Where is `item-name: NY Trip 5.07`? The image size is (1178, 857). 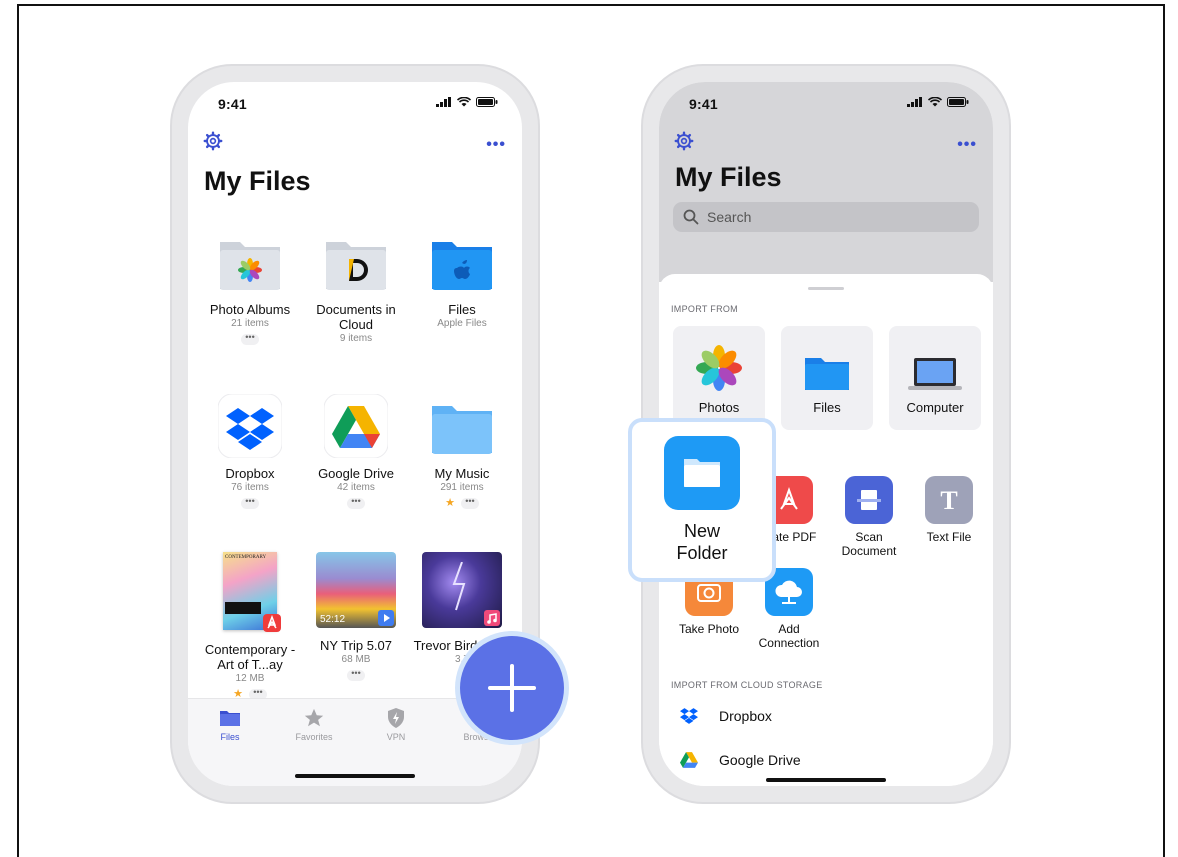
item-name: NY Trip 5.07 is located at coordinates (356, 645).